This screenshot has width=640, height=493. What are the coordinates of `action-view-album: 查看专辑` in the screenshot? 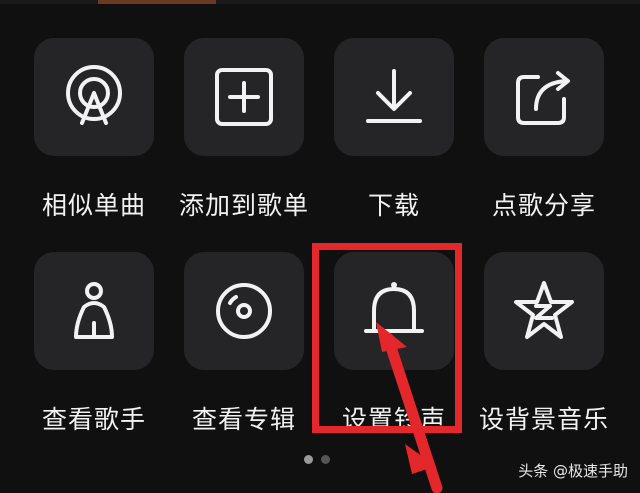 It's located at (244, 347).